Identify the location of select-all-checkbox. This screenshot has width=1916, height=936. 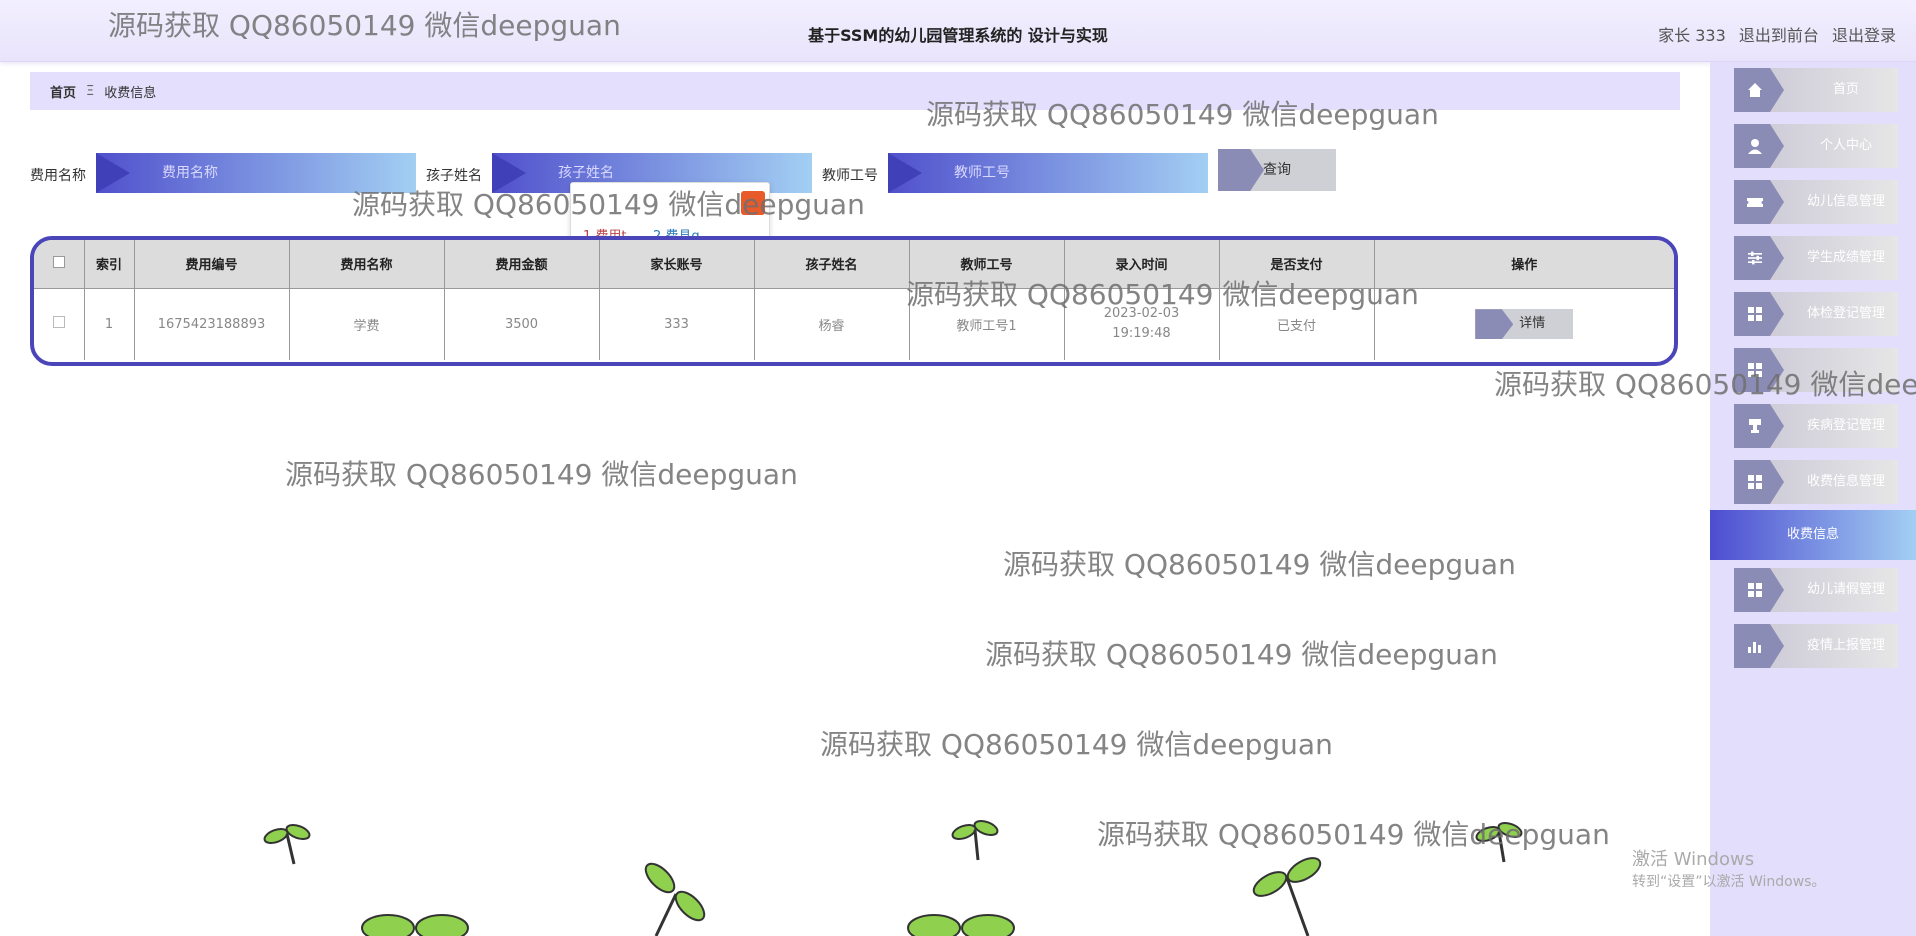
(58, 261).